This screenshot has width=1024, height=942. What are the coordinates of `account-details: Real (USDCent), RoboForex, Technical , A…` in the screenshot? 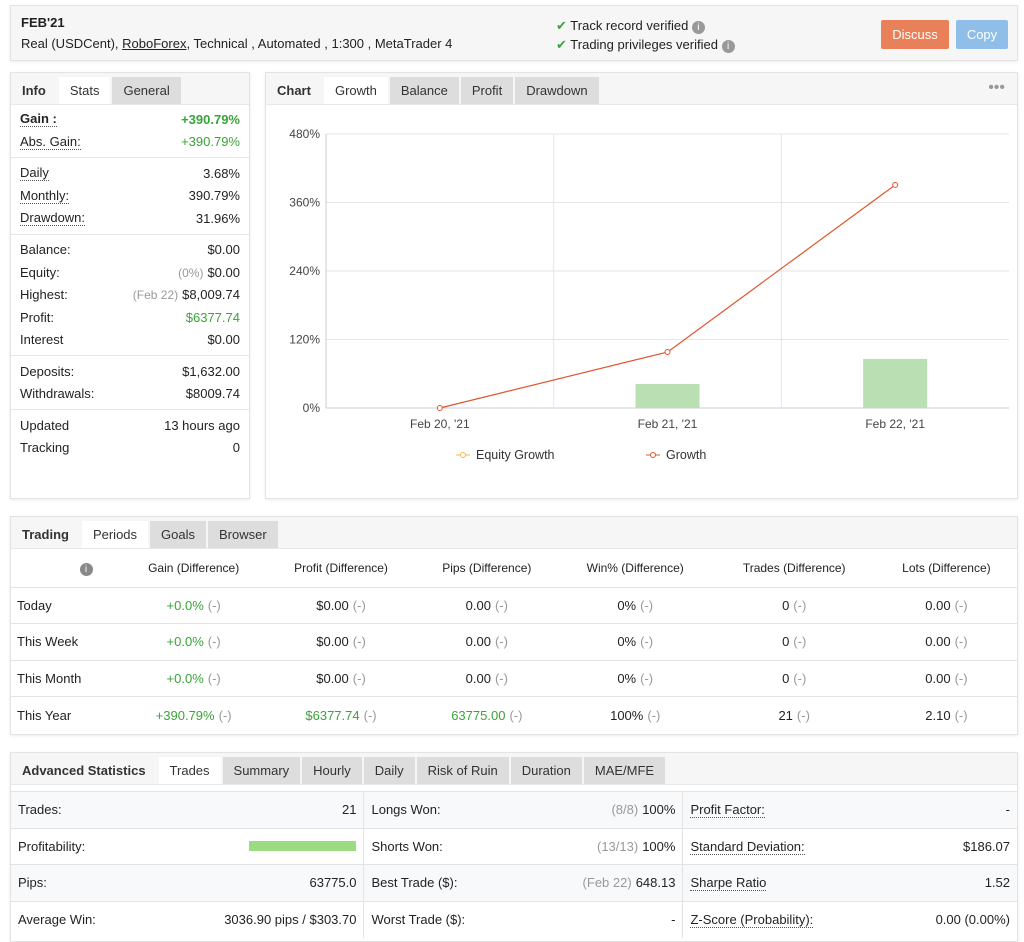 It's located at (236, 43).